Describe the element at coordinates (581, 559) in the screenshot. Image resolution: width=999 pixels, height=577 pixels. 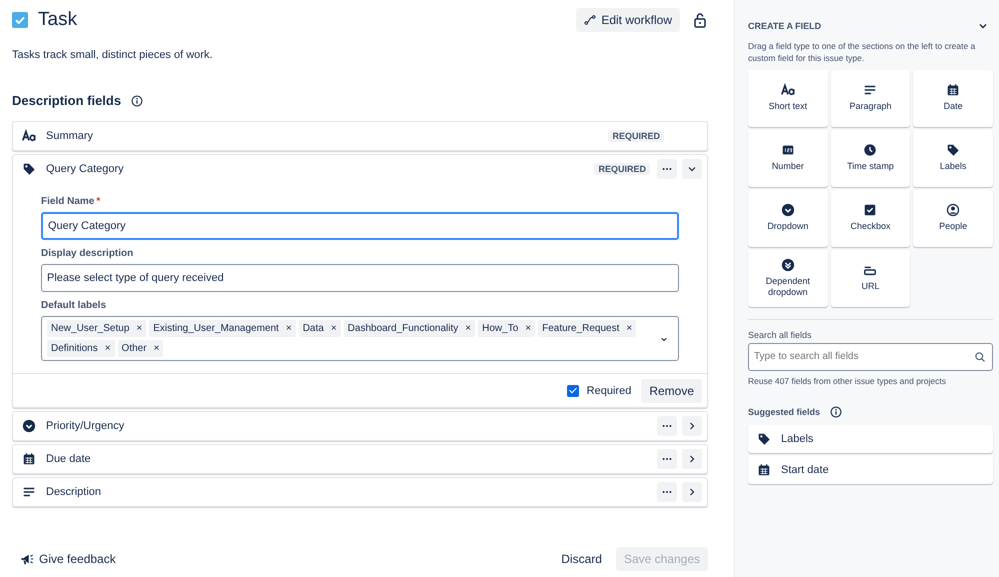
I see `discard-button: Discard` at that location.